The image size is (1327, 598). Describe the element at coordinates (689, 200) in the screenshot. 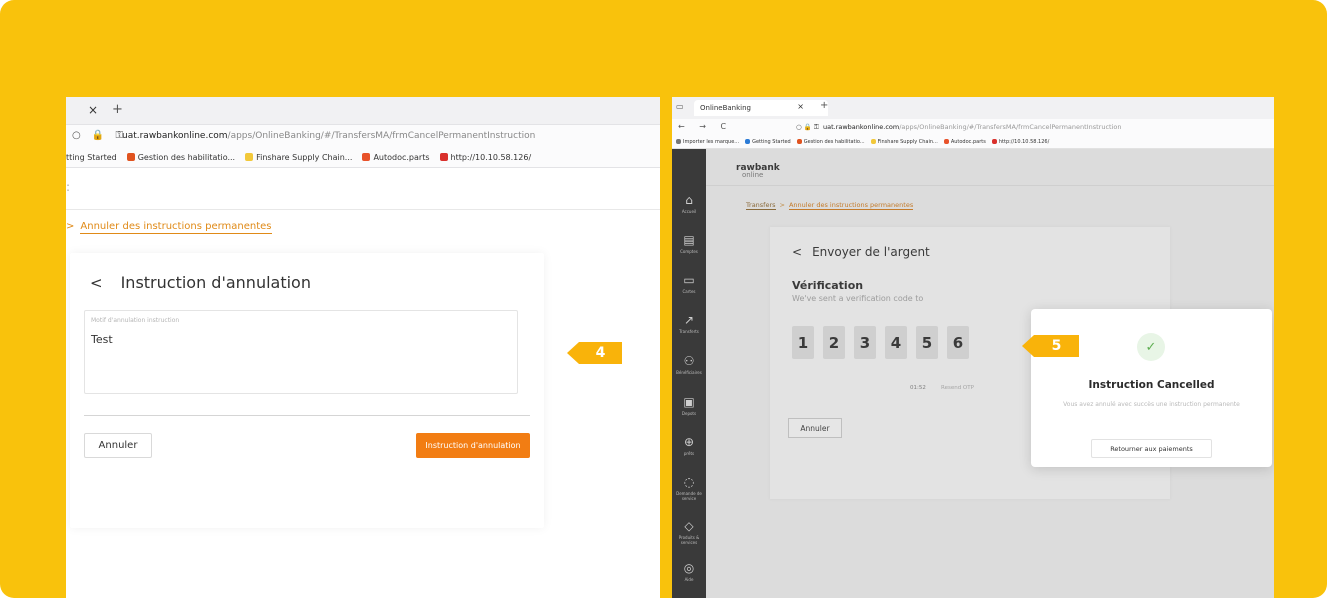

I see `home-icon: ⌂` at that location.